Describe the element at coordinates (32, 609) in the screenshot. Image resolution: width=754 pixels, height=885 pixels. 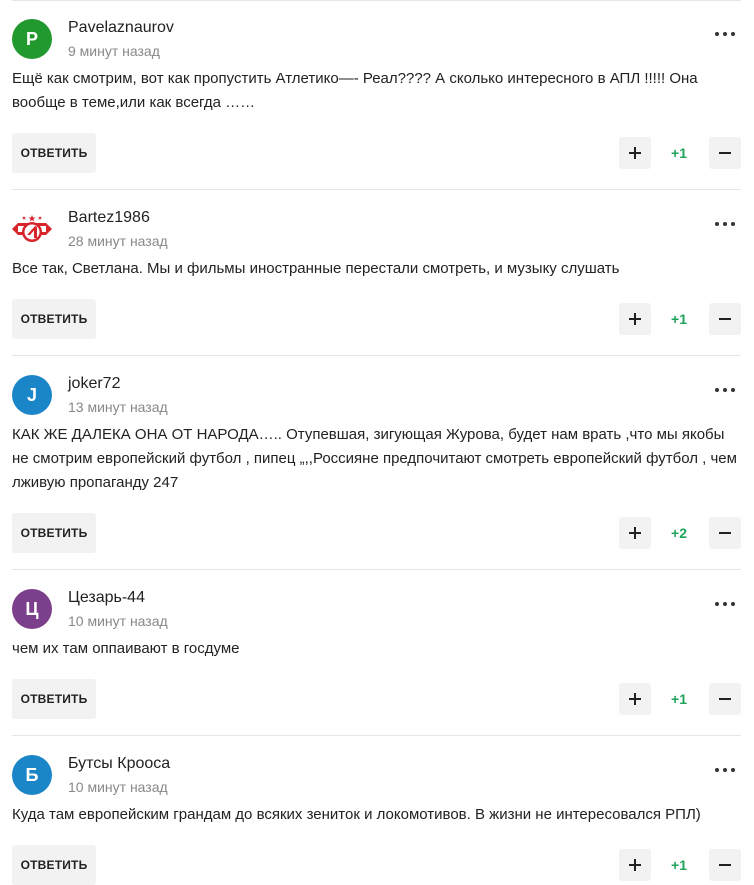
I see `avatar: Ц` at that location.